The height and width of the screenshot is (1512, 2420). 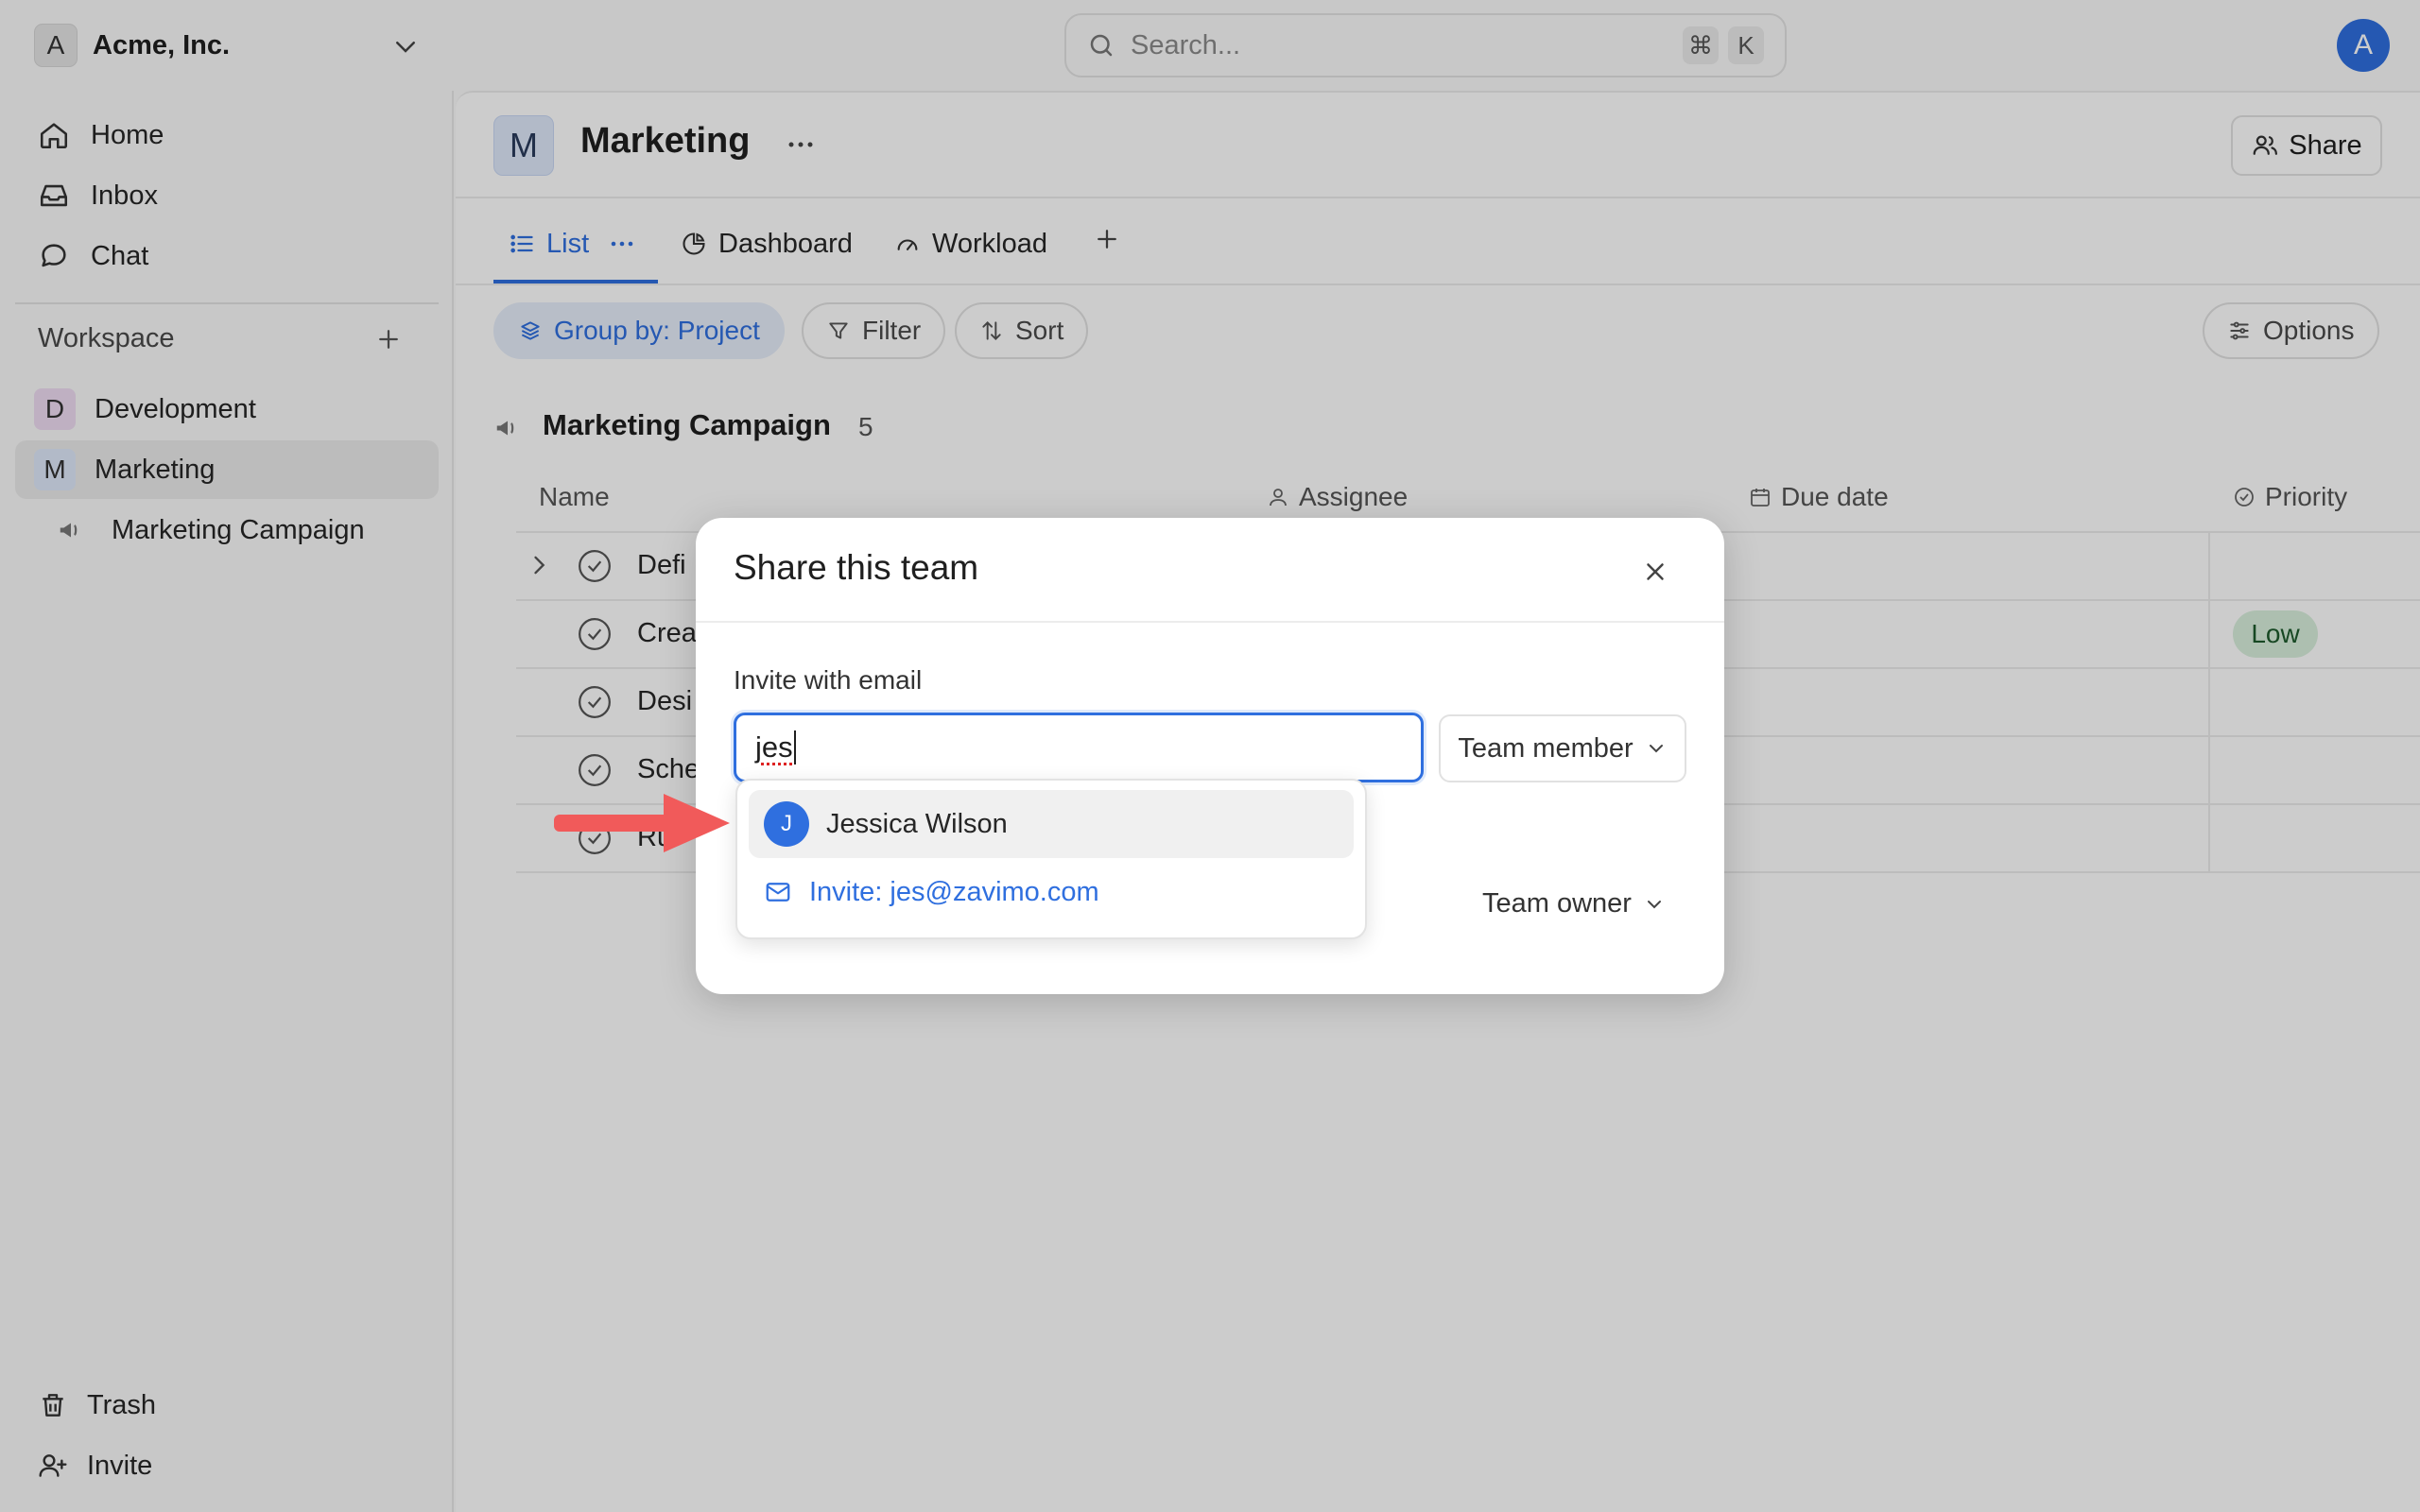 I want to click on owner-role-value: Team owner, so click(x=1557, y=903).